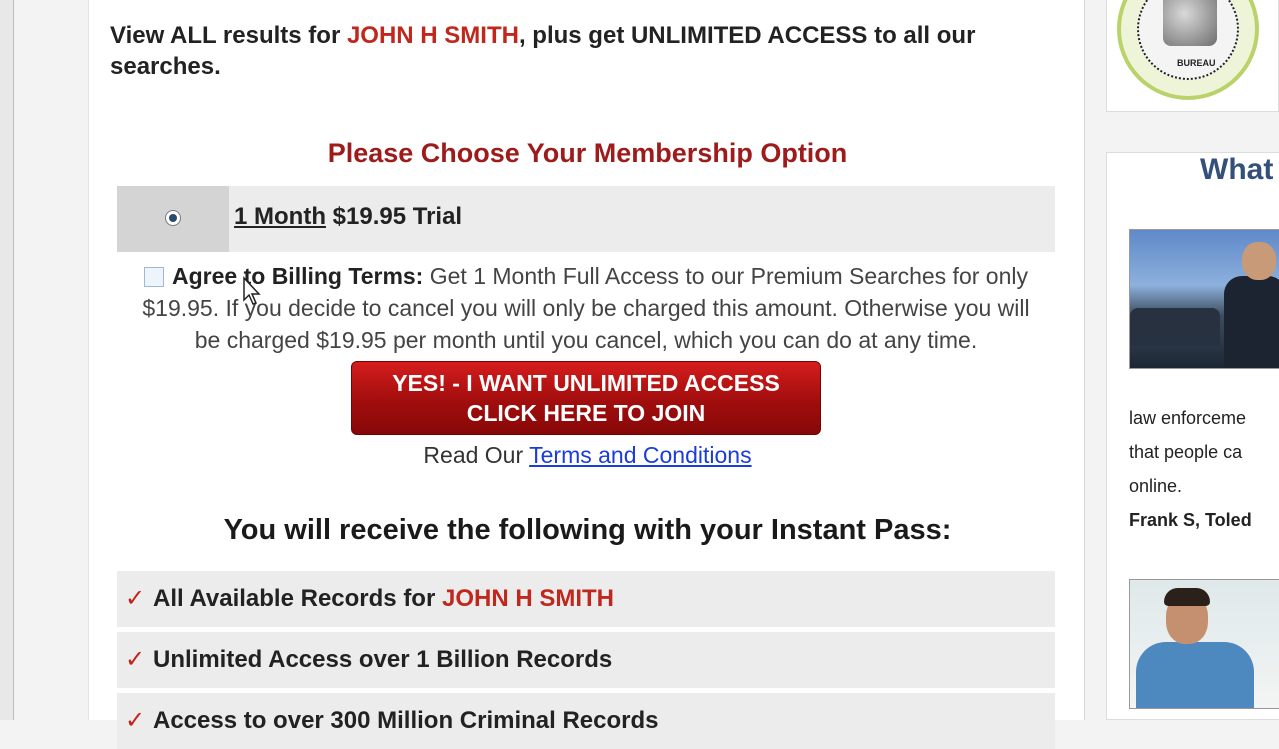  Describe the element at coordinates (1190, 520) in the screenshot. I see `testimonial-author: Frank S, Toled` at that location.